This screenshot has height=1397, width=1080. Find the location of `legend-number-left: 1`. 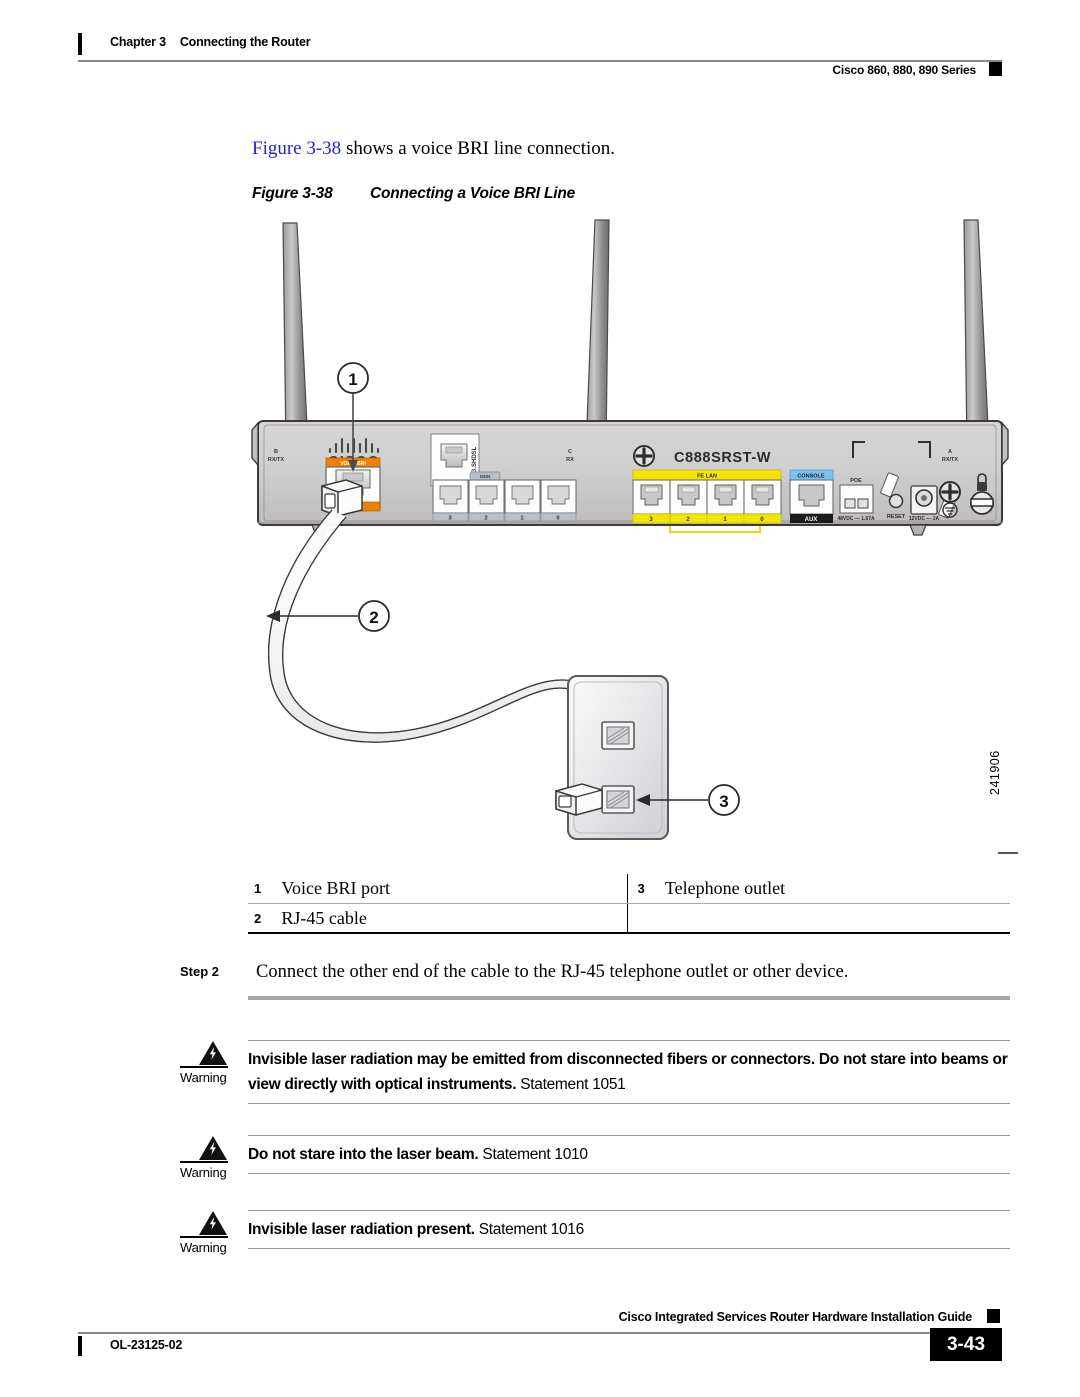

legend-number-left: 1 is located at coordinates (258, 888).